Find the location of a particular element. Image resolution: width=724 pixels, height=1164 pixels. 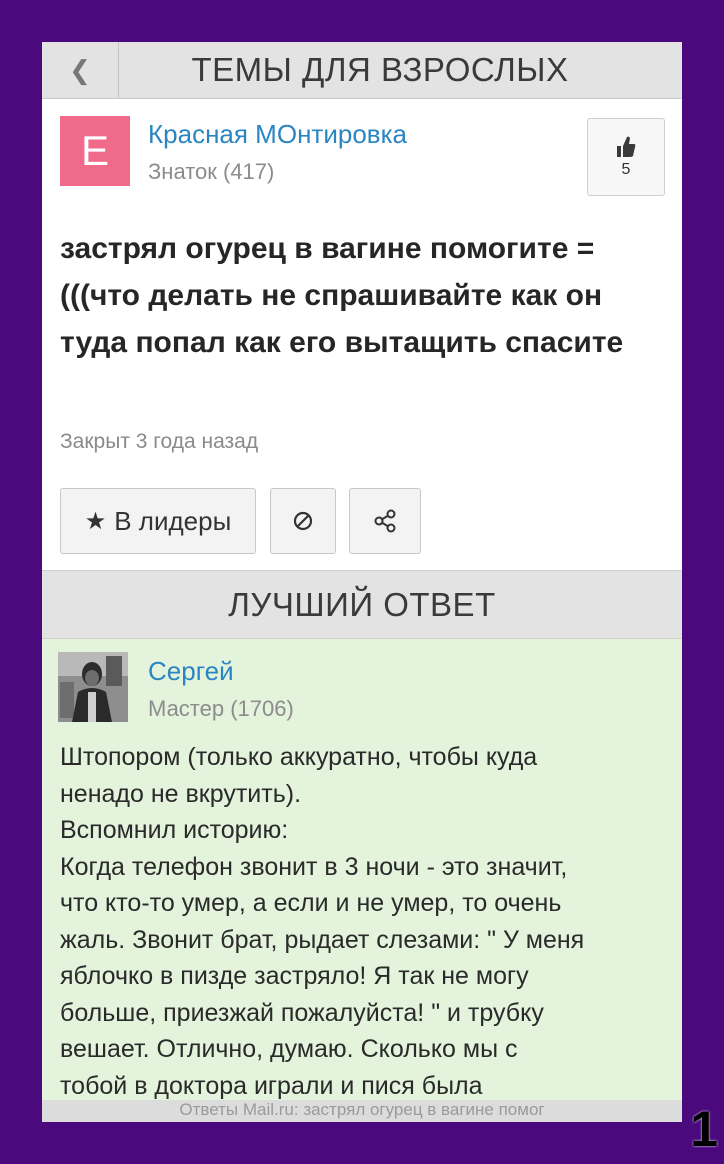

chevron-left-icon: ❮ is located at coordinates (80, 69).